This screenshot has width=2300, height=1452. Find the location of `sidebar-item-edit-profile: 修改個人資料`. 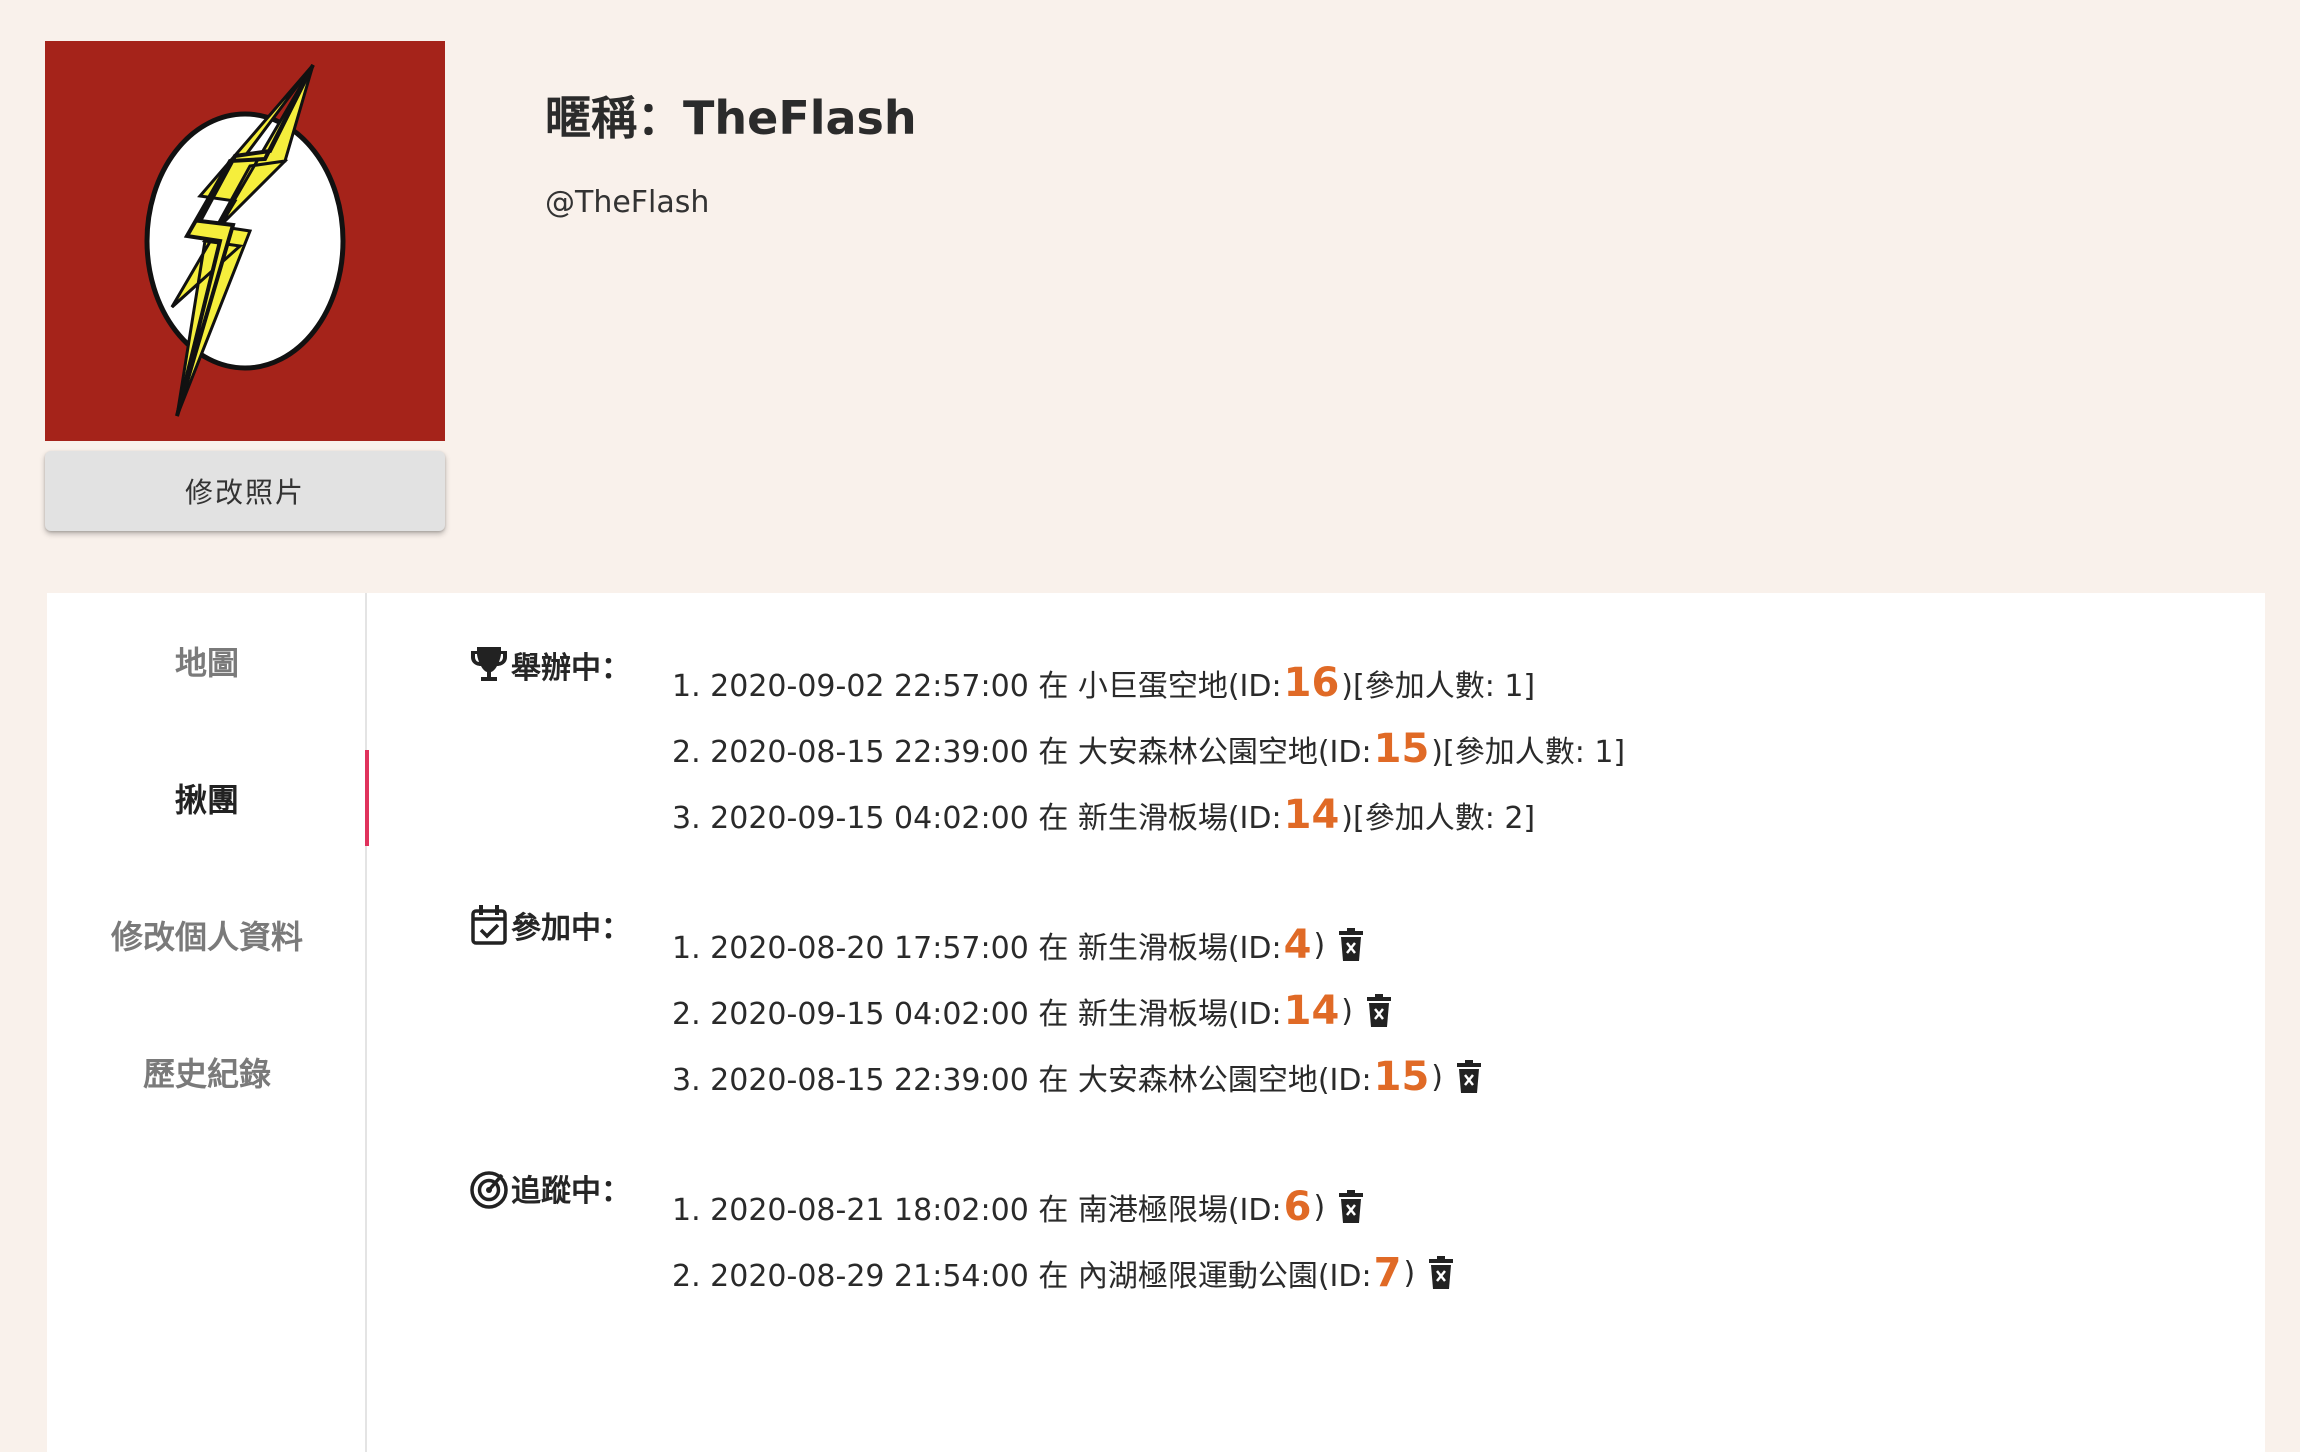

sidebar-item-edit-profile: 修改個人資料 is located at coordinates (207, 935).